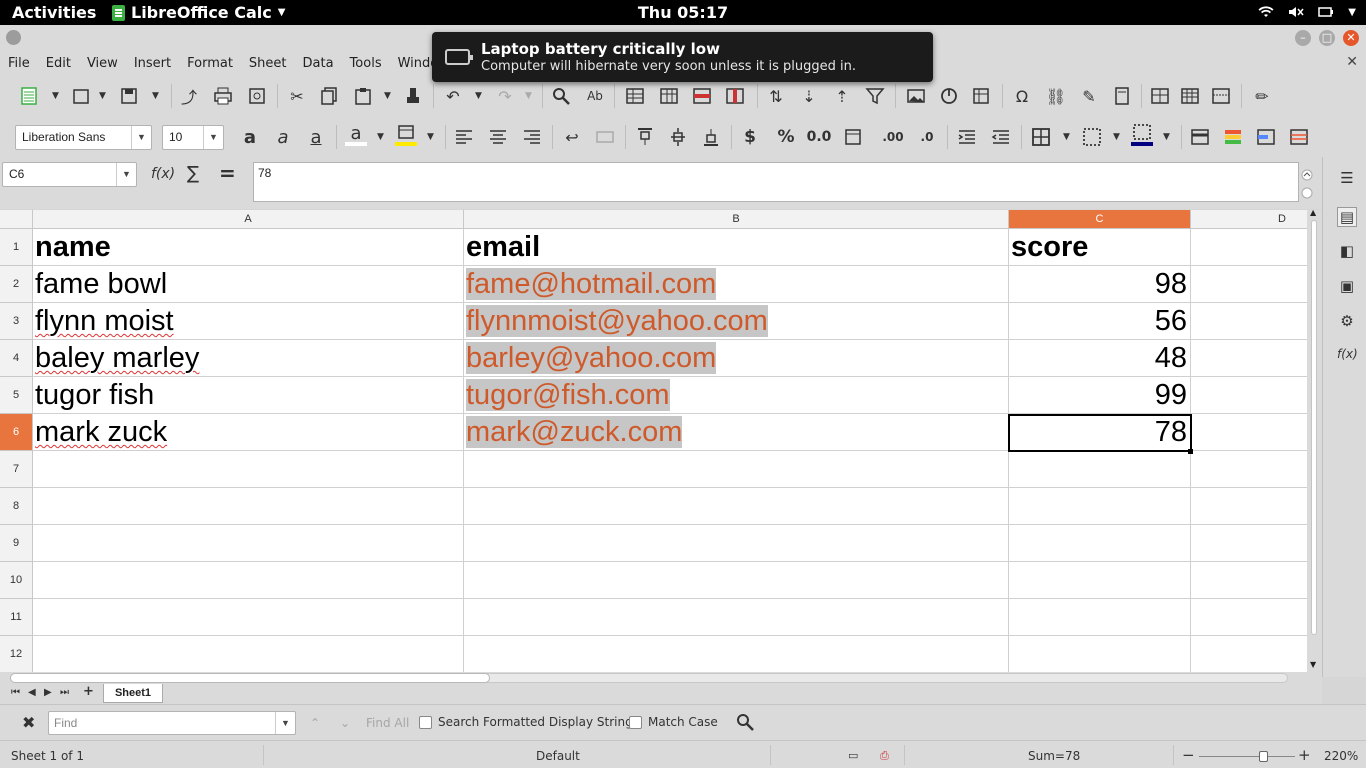  I want to click on checkbox-box, so click(425, 722).